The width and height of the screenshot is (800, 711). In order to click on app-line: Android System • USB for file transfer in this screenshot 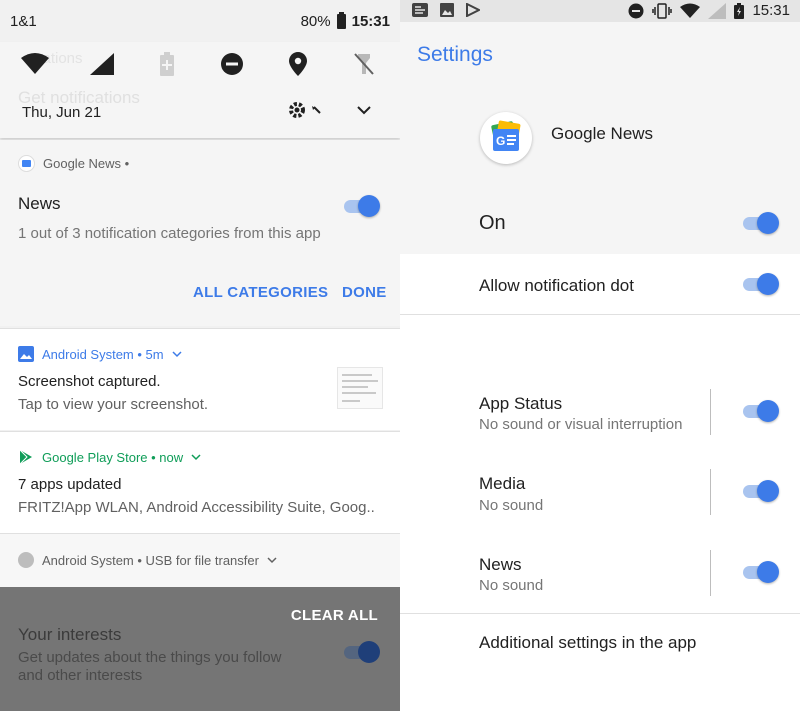, I will do `click(150, 560)`.